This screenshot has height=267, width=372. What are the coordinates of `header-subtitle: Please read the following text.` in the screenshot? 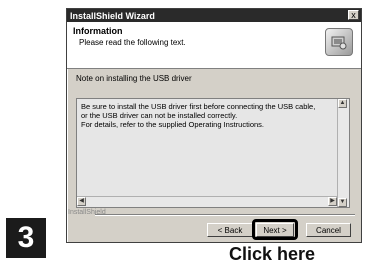 It's located at (132, 42).